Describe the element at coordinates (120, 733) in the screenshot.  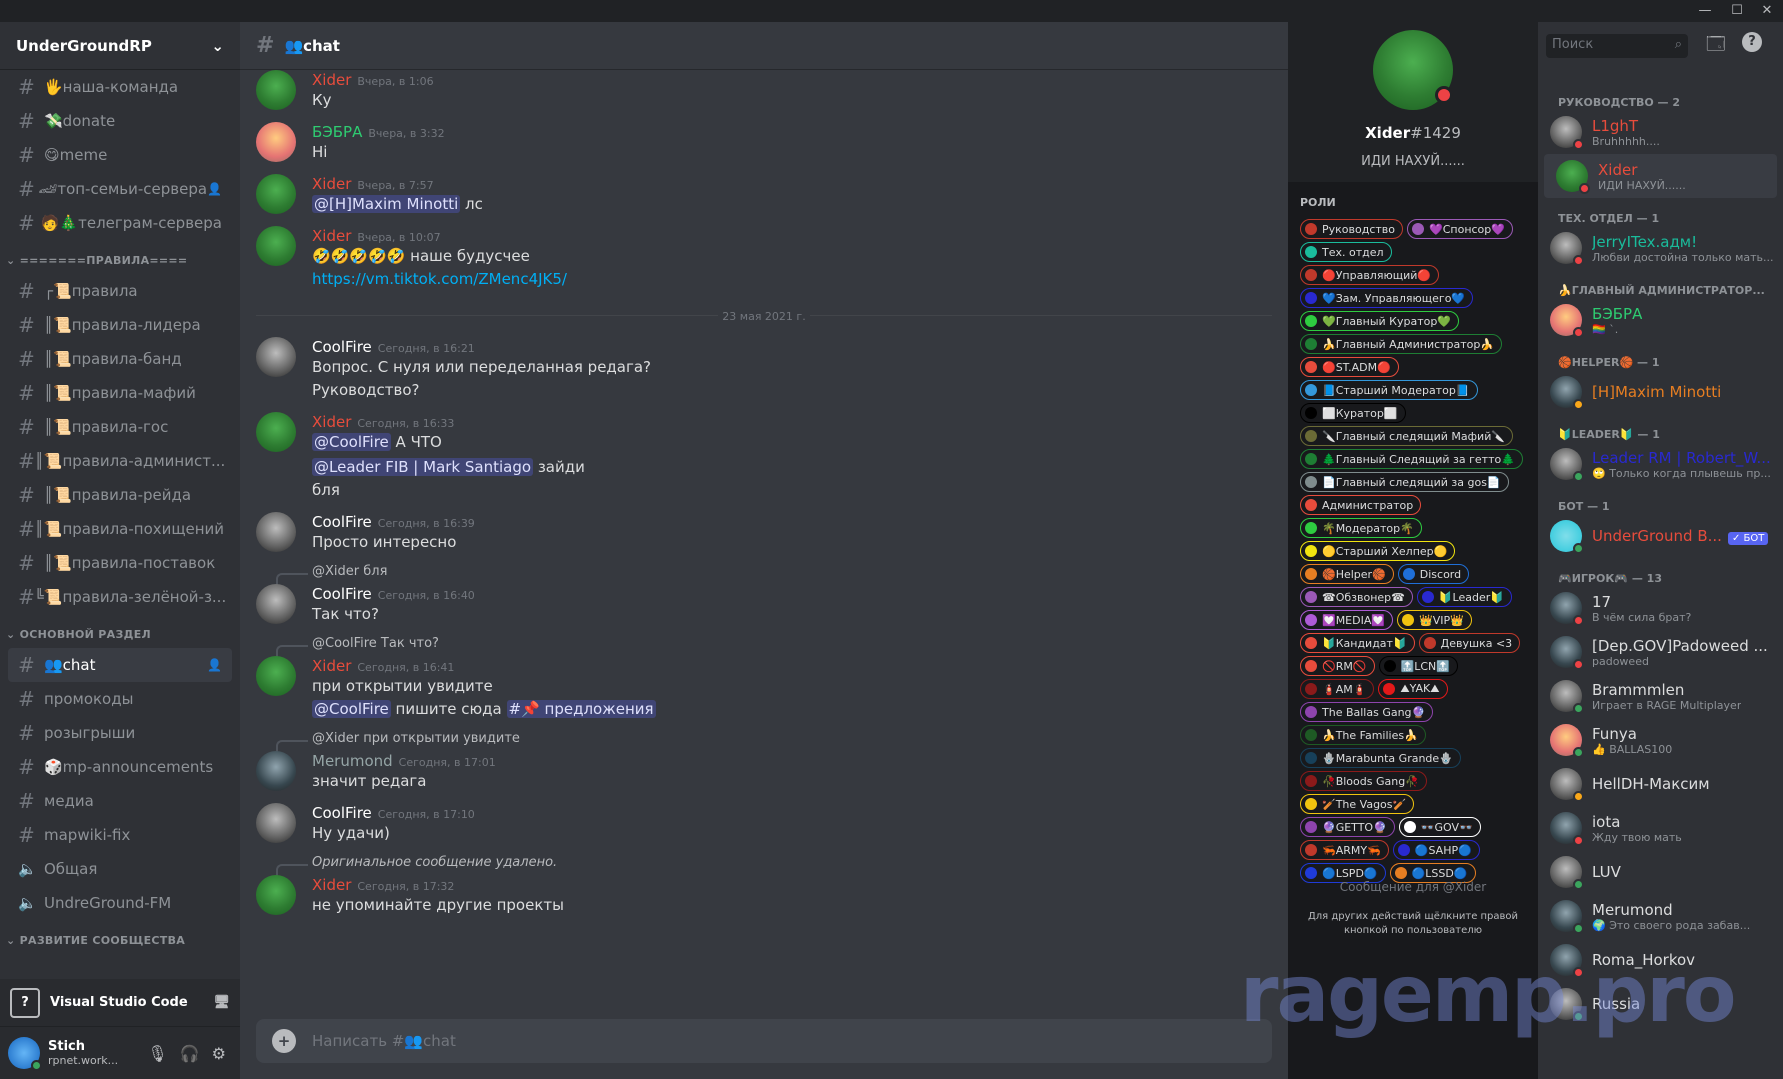
I see `channel-item: # розыгрыши` at that location.